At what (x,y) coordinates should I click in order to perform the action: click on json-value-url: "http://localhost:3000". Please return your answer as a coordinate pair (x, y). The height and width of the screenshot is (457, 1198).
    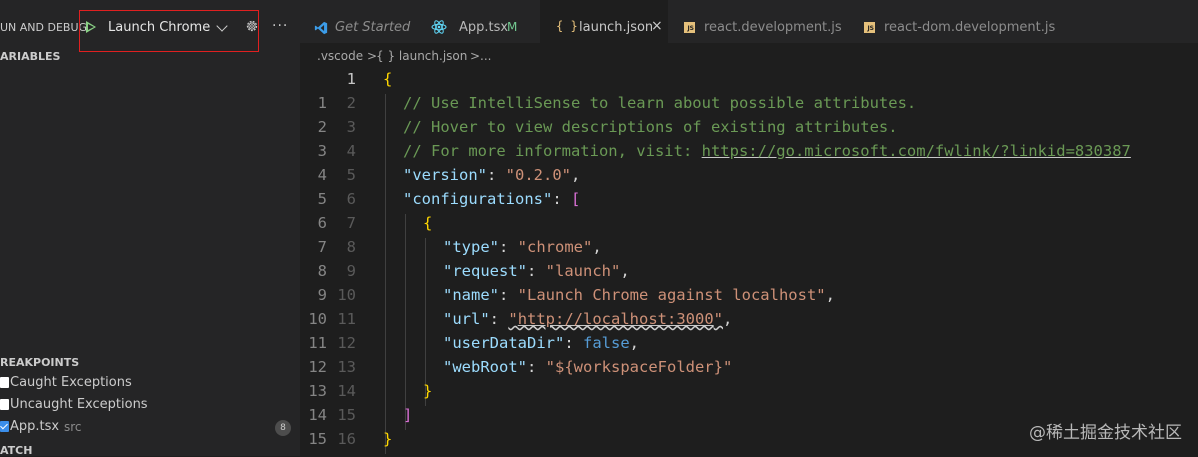
    Looking at the image, I should click on (615, 319).